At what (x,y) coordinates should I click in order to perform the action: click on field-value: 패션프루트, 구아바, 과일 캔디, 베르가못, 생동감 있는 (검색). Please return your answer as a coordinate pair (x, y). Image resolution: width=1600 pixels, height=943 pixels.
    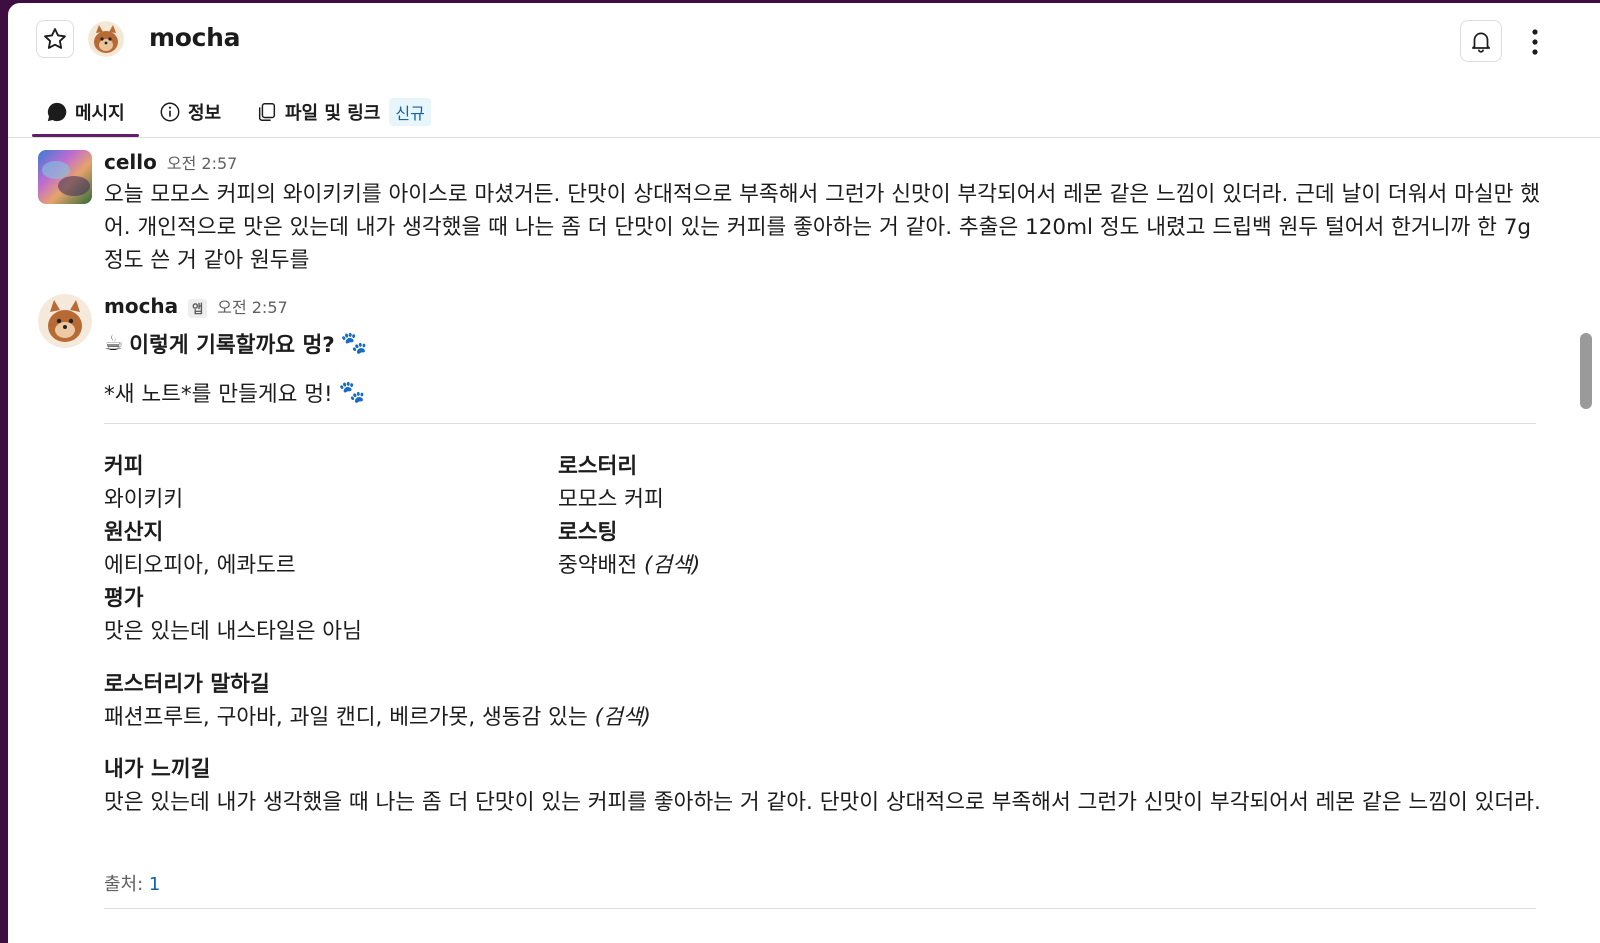
    Looking at the image, I should click on (824, 717).